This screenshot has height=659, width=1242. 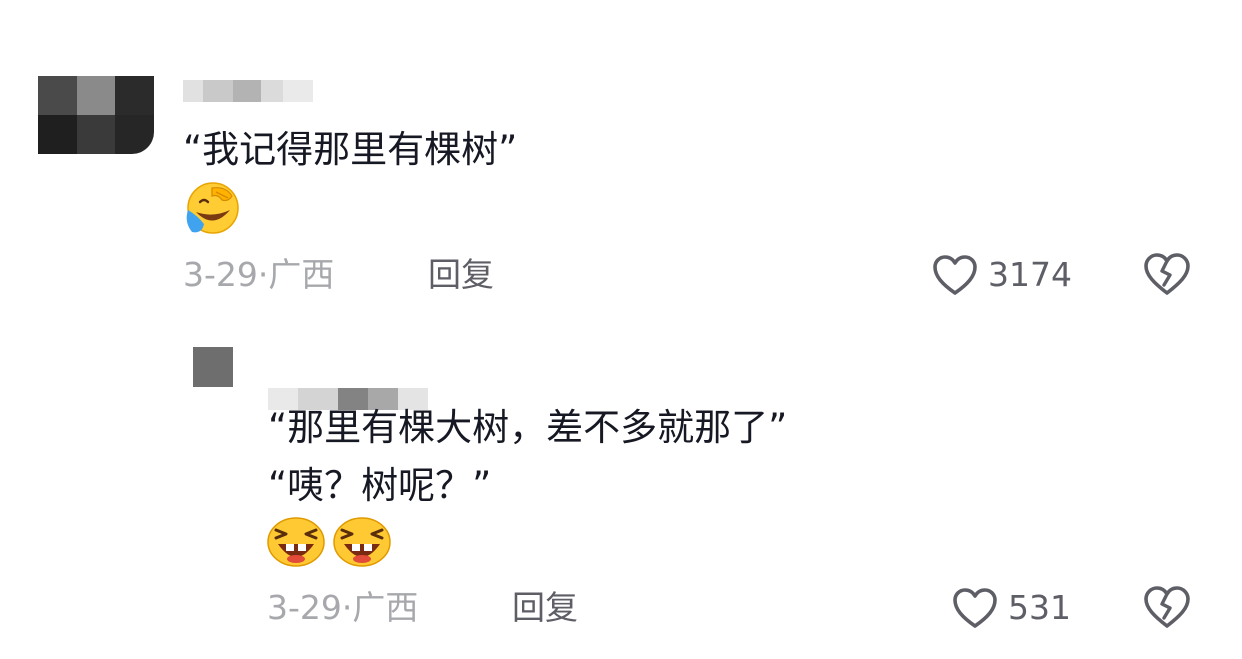 What do you see at coordinates (1039, 607) in the screenshot?
I see `like-count: 531` at bounding box center [1039, 607].